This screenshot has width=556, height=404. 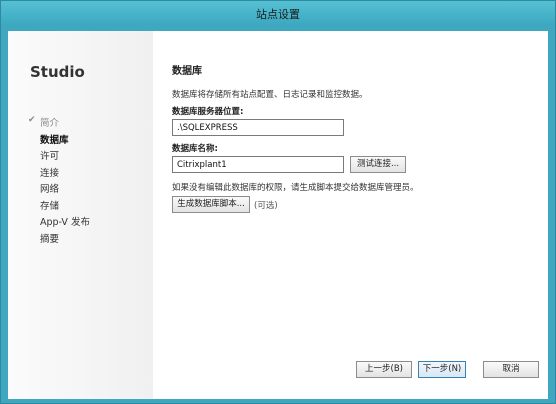 I want to click on server-location-label: 数据库服务器位置:, so click(x=208, y=112).